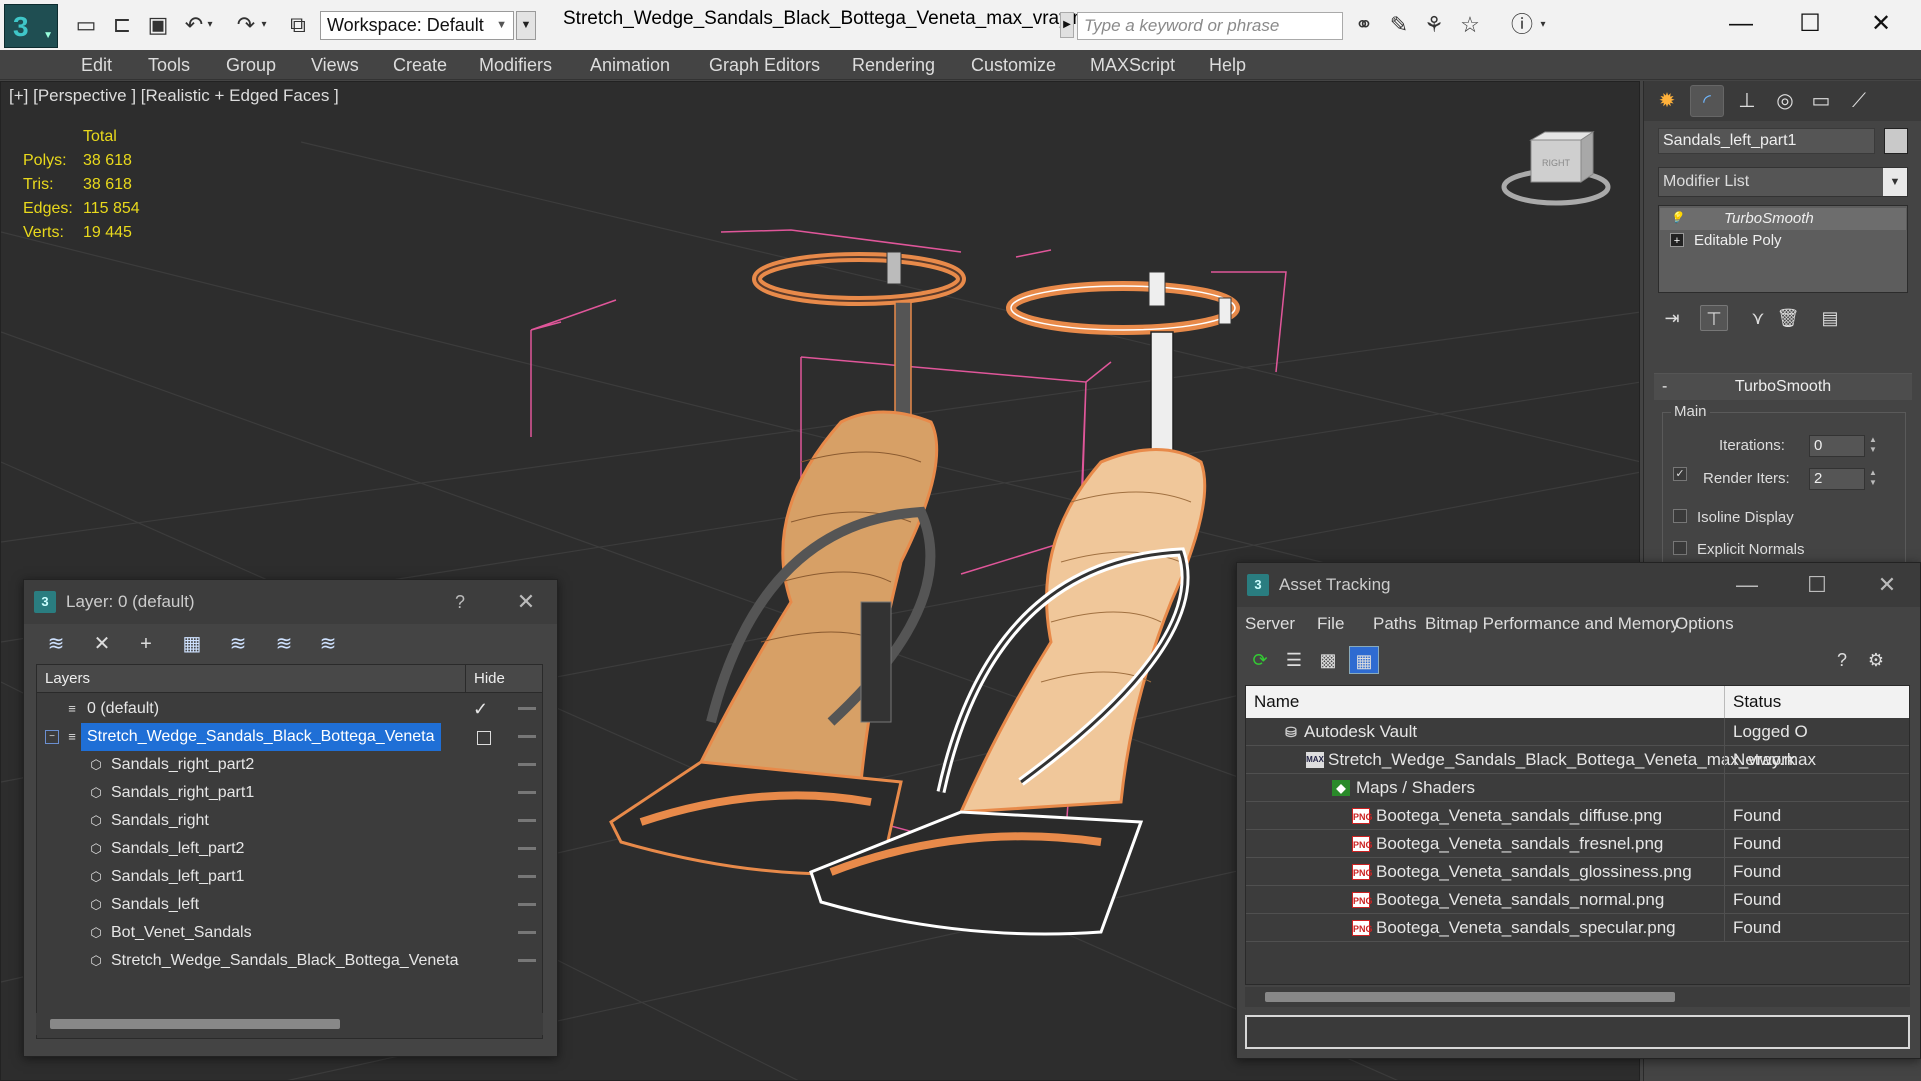 The image size is (1921, 1081). What do you see at coordinates (1330, 624) in the screenshot?
I see `menu-file: File` at bounding box center [1330, 624].